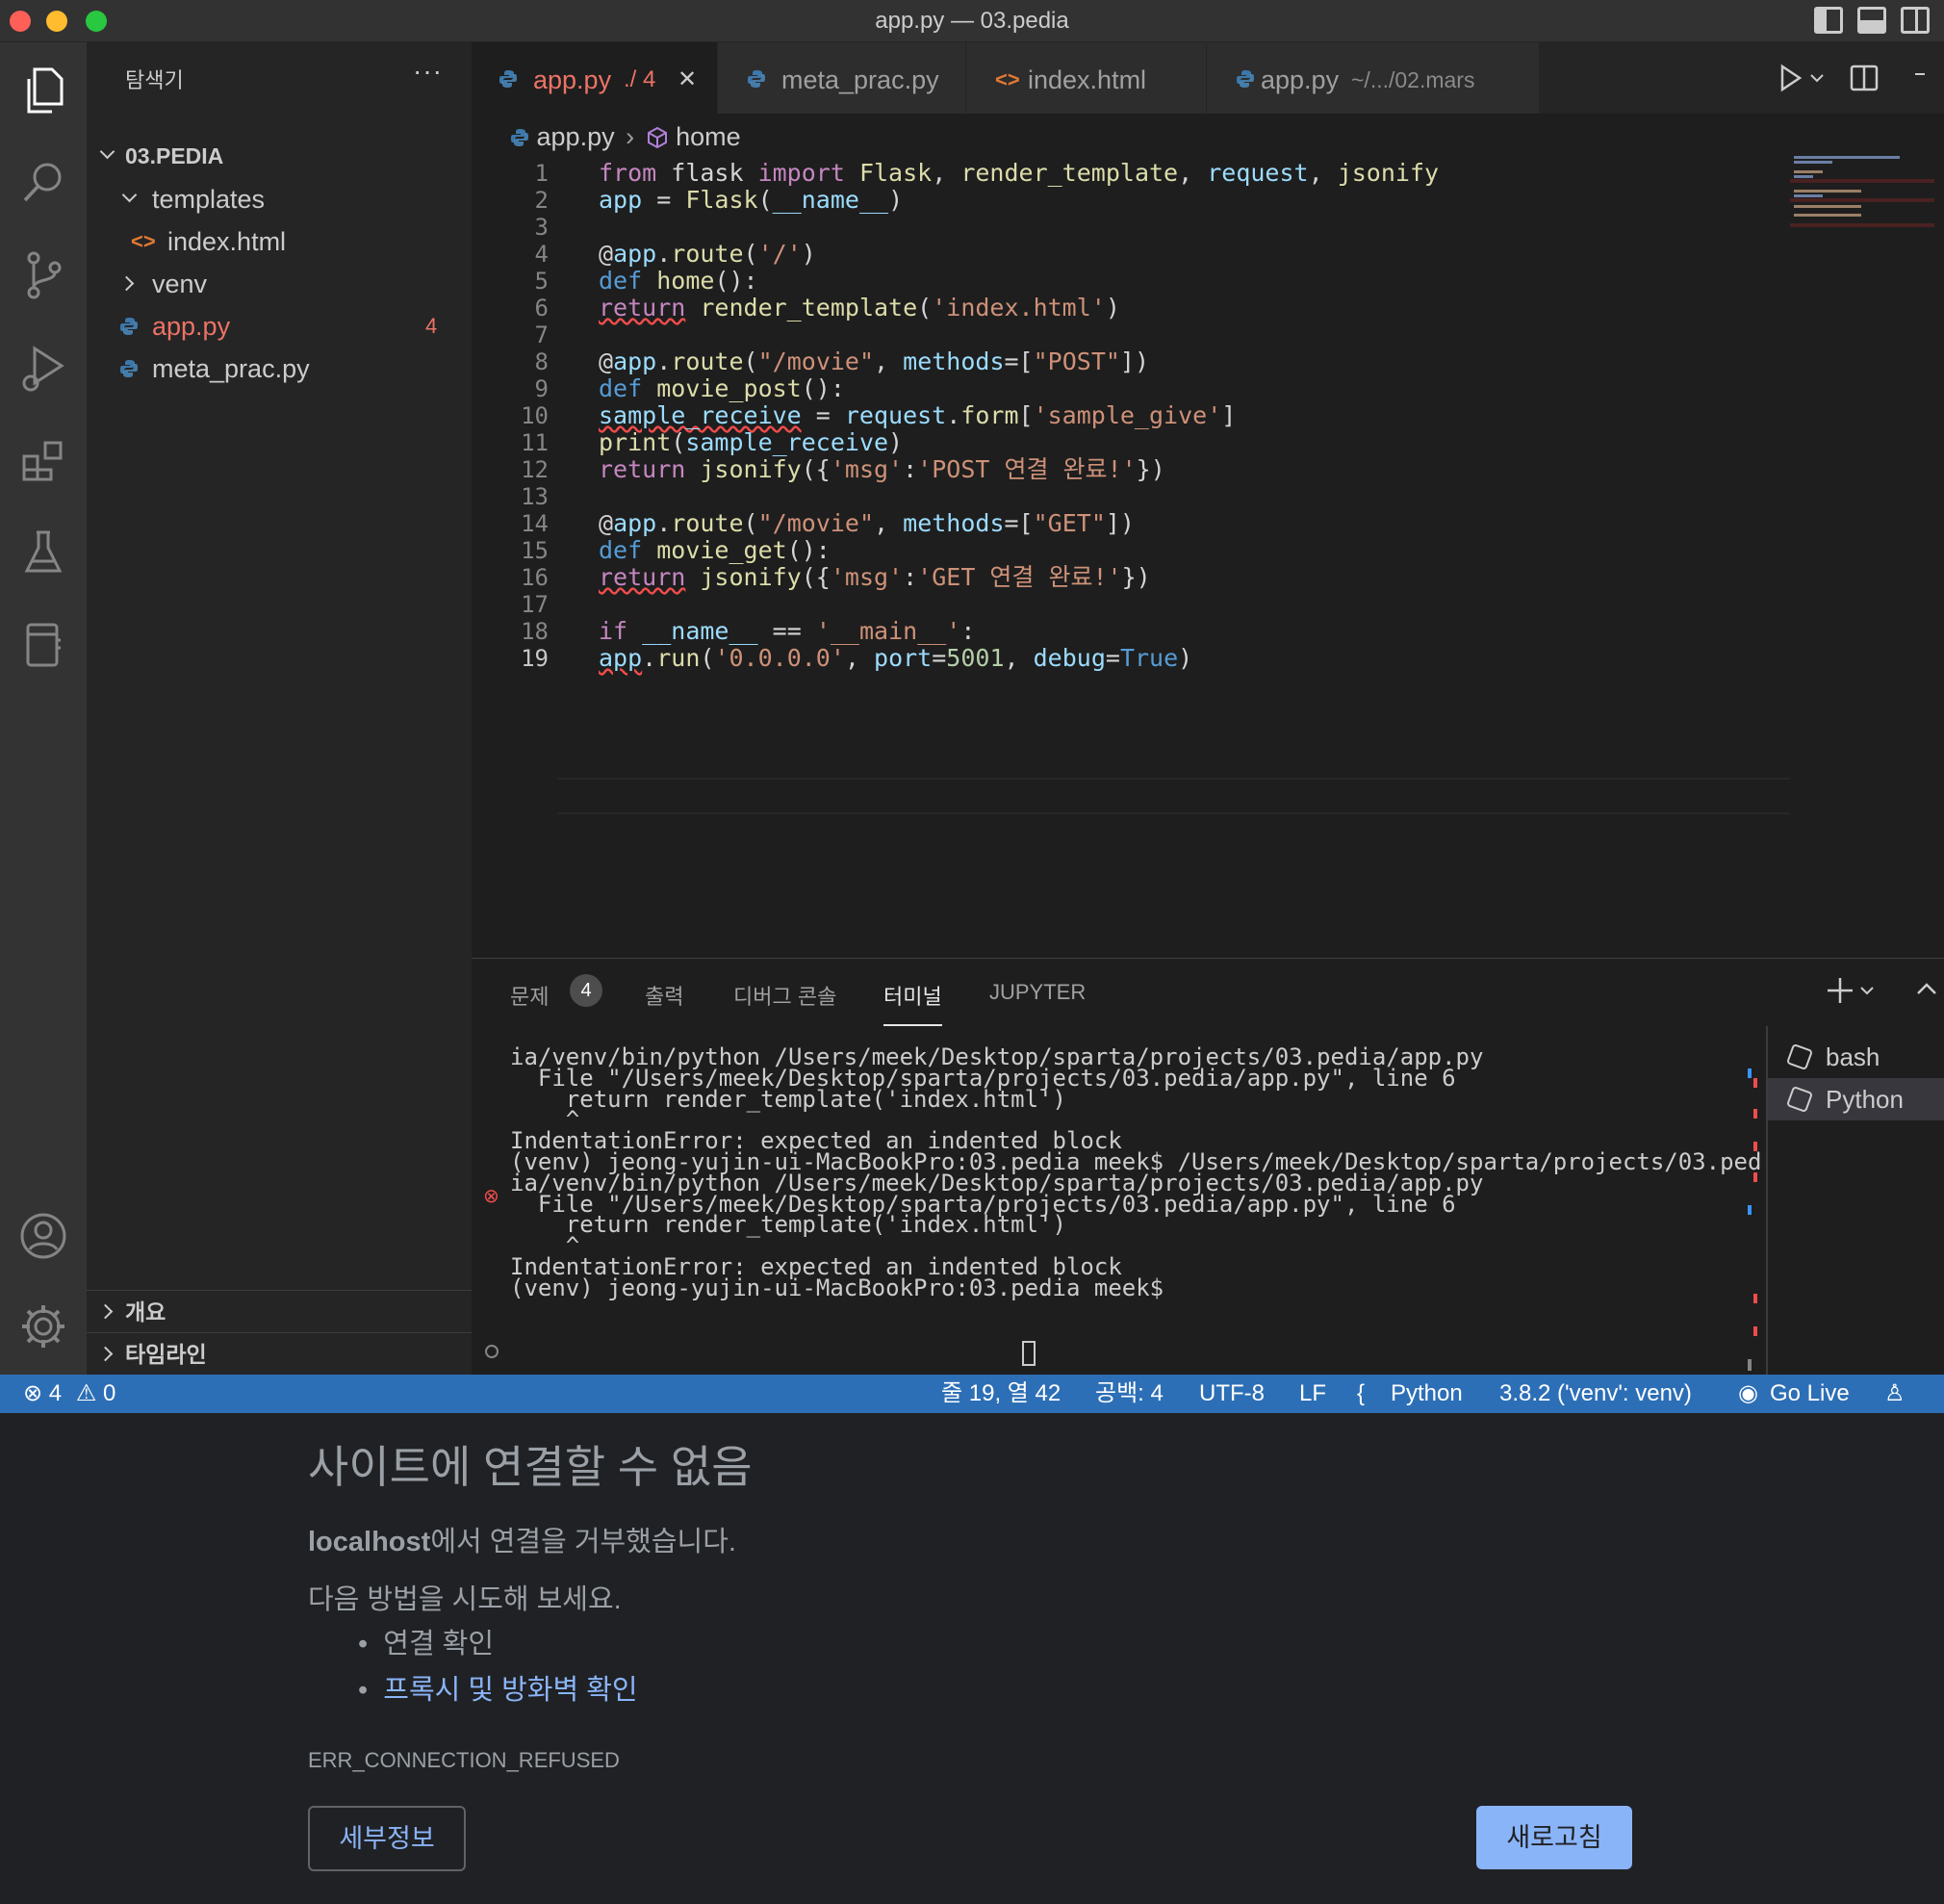 Image resolution: width=1944 pixels, height=1904 pixels. I want to click on terminal-item-python: Python, so click(1856, 1099).